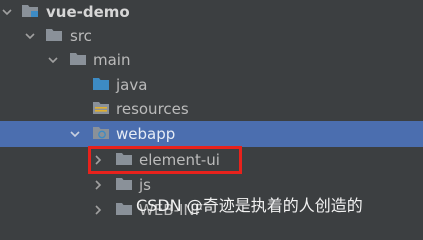  I want to click on tree-item-java: java, so click(211, 85).